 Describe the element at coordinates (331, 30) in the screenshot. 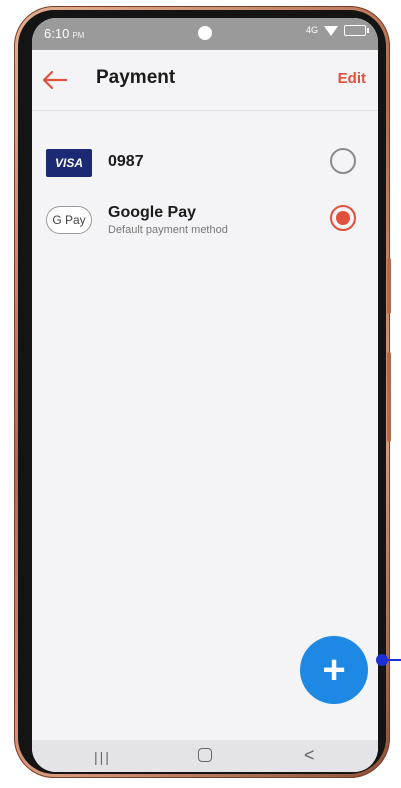

I see `wifi-icon` at that location.